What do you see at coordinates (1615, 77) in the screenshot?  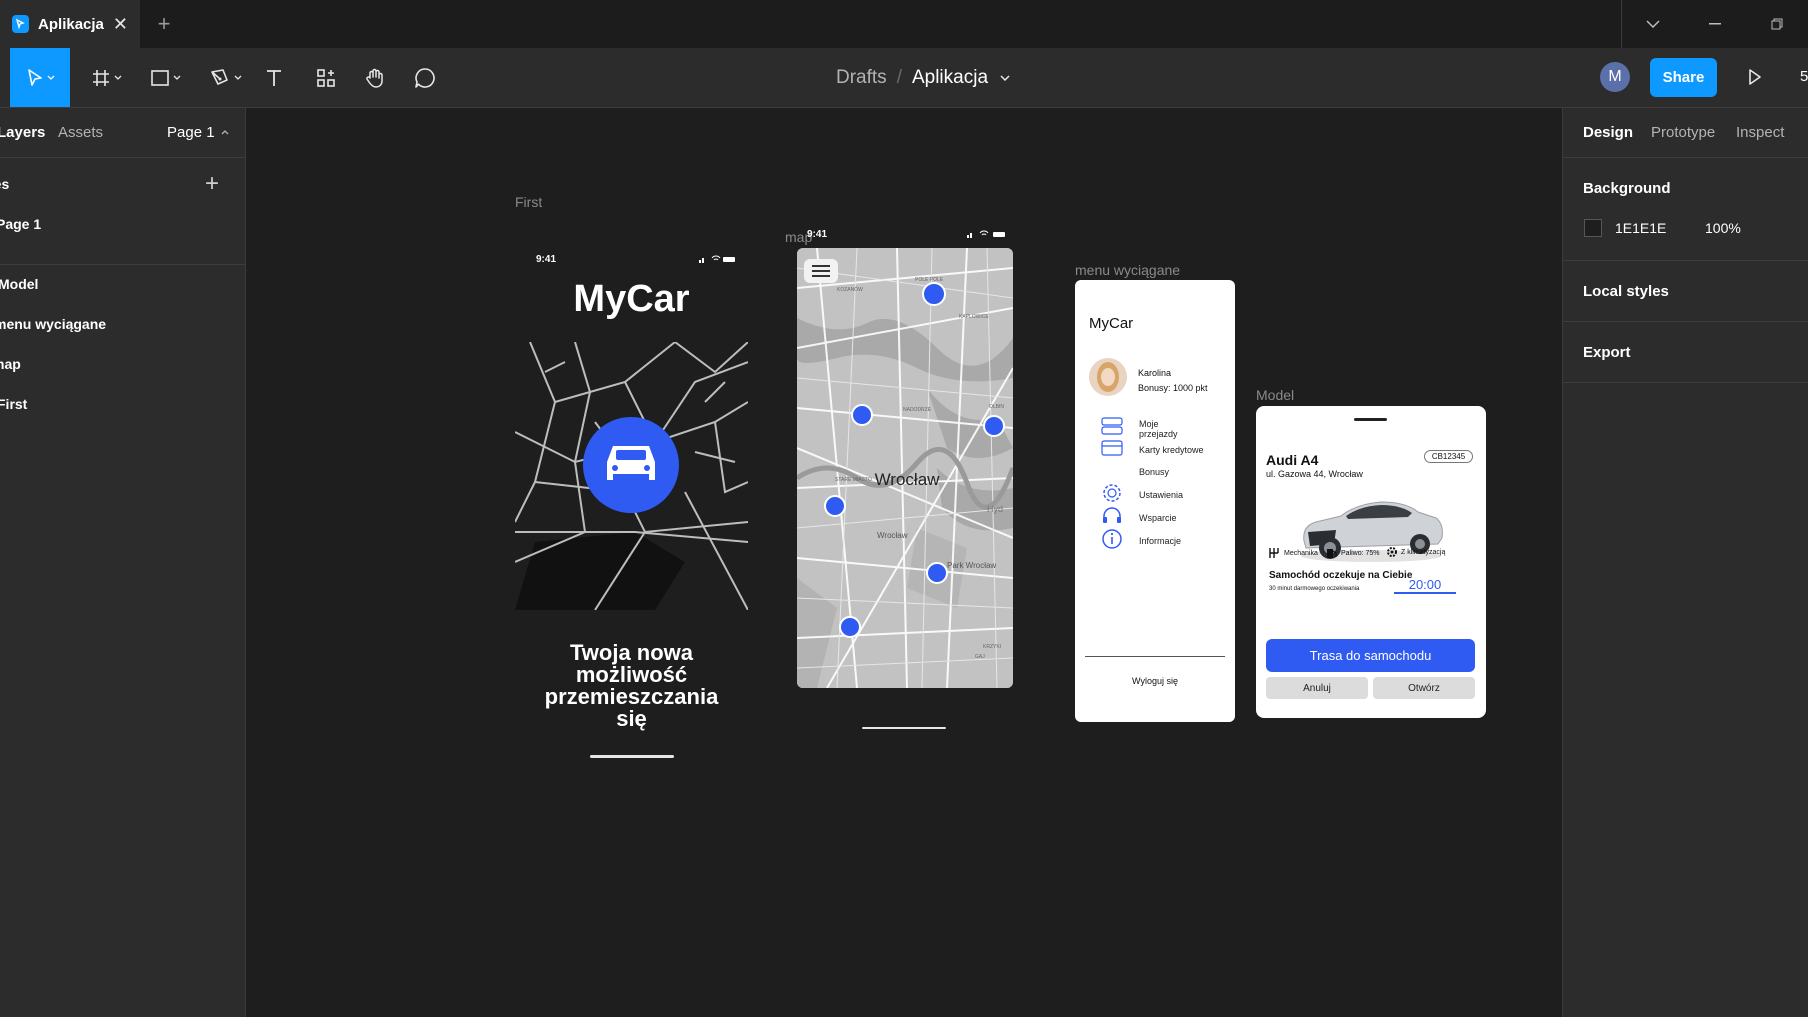 I see `avatar: M` at bounding box center [1615, 77].